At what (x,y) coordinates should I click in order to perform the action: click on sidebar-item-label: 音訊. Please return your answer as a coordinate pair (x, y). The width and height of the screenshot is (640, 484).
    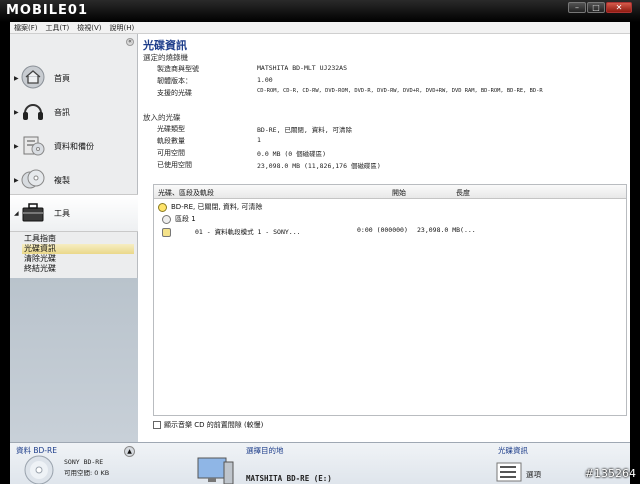
    Looking at the image, I should click on (62, 112).